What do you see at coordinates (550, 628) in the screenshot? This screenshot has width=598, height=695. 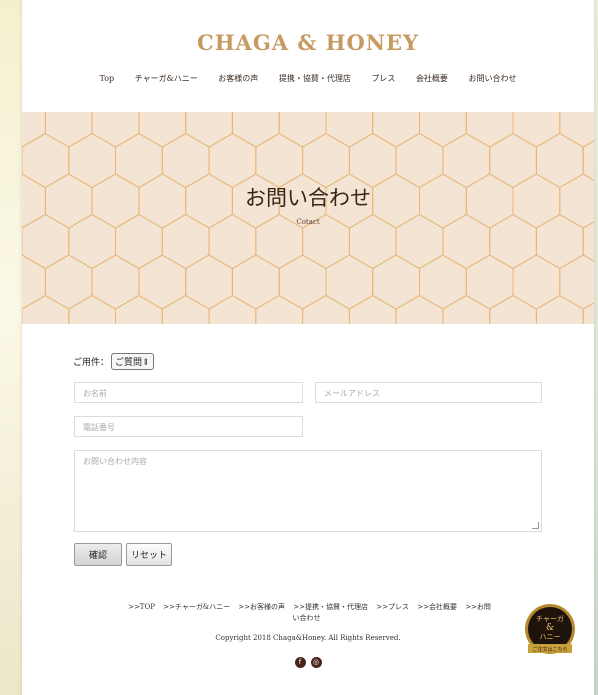 I see `badge-text-2: &` at bounding box center [550, 628].